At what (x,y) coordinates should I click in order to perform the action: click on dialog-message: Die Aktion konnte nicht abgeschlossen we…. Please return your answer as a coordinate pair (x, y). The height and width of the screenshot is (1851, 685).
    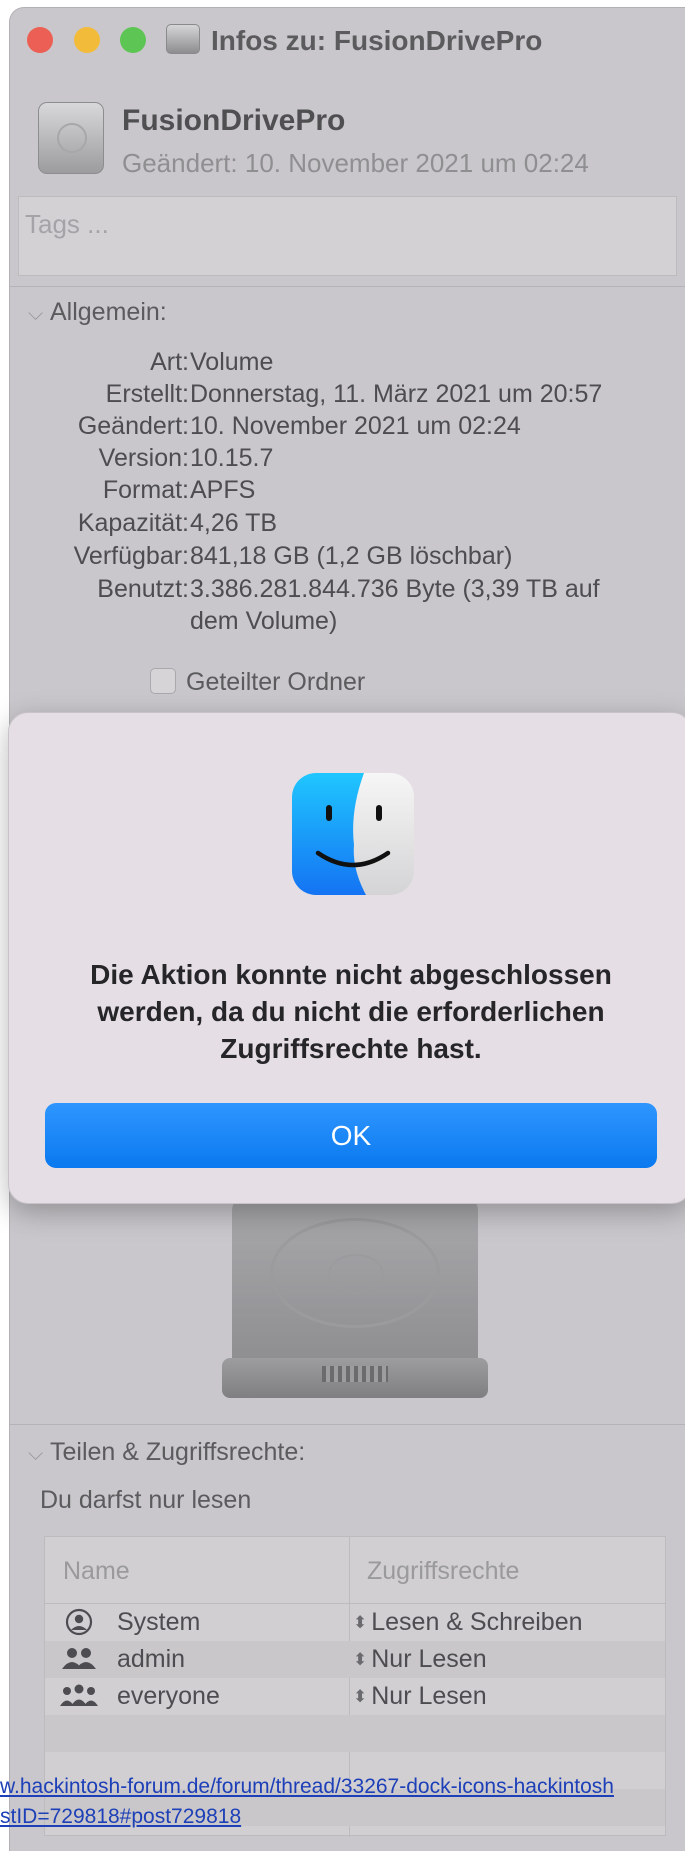
    Looking at the image, I should click on (351, 1011).